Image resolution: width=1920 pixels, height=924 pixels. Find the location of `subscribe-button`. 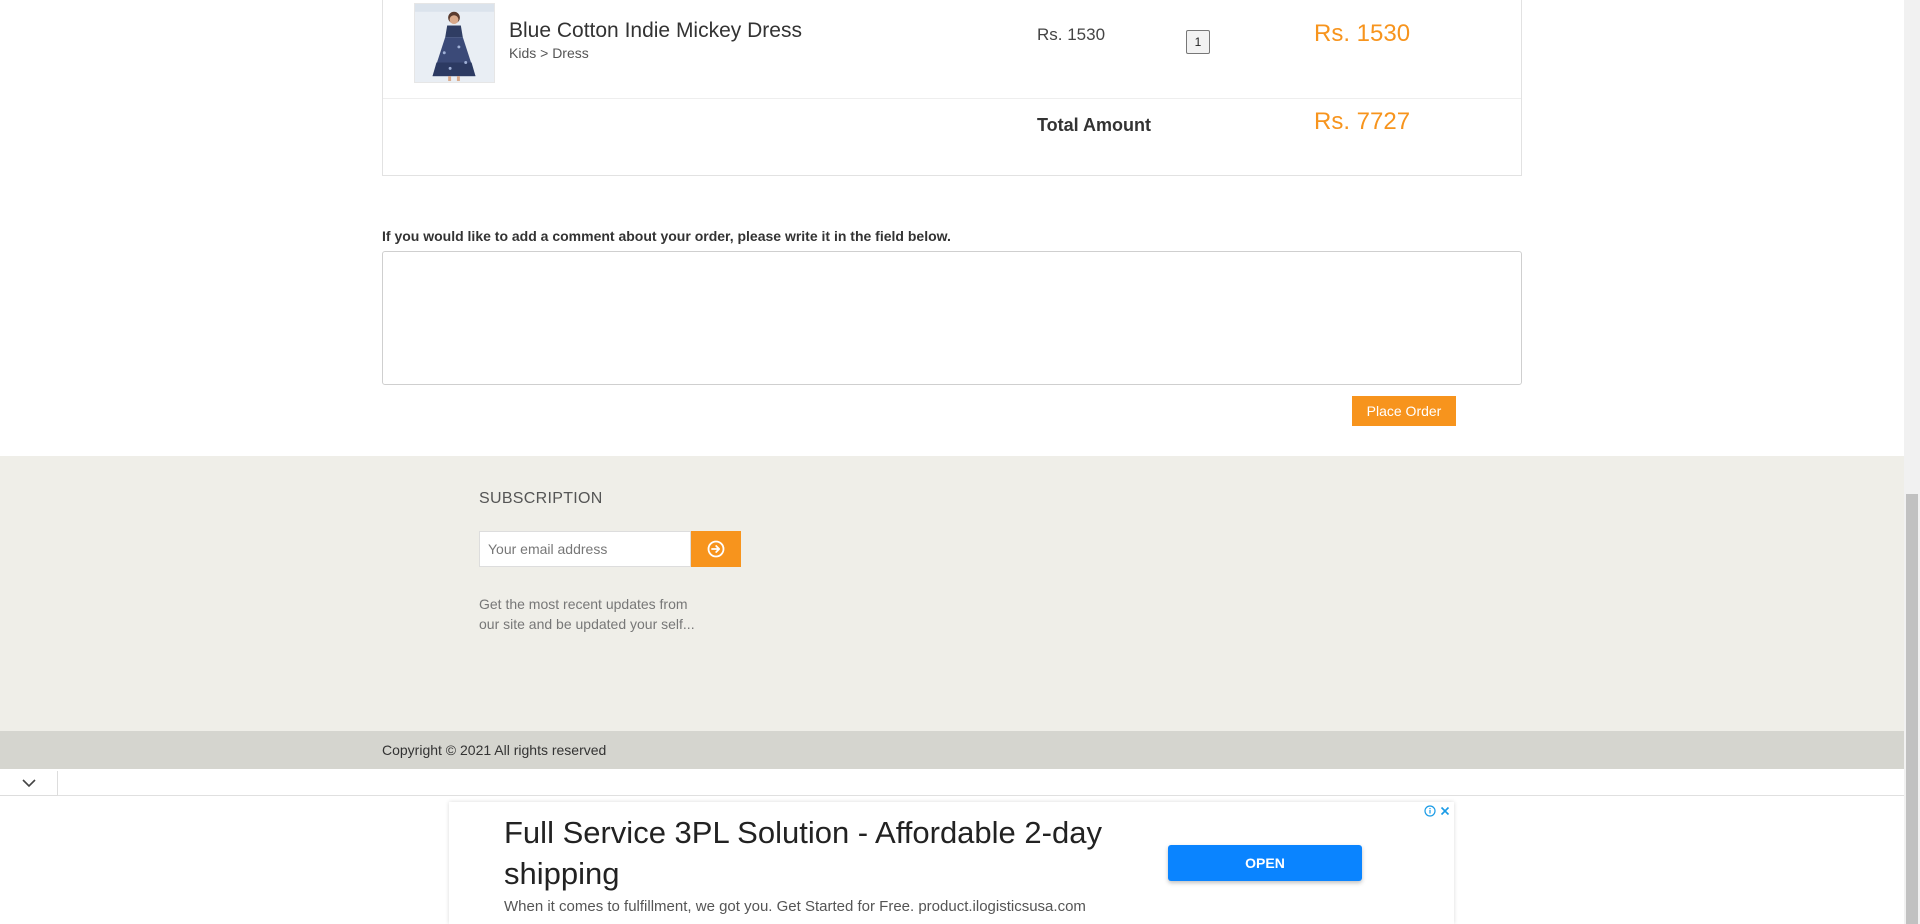

subscribe-button is located at coordinates (716, 549).